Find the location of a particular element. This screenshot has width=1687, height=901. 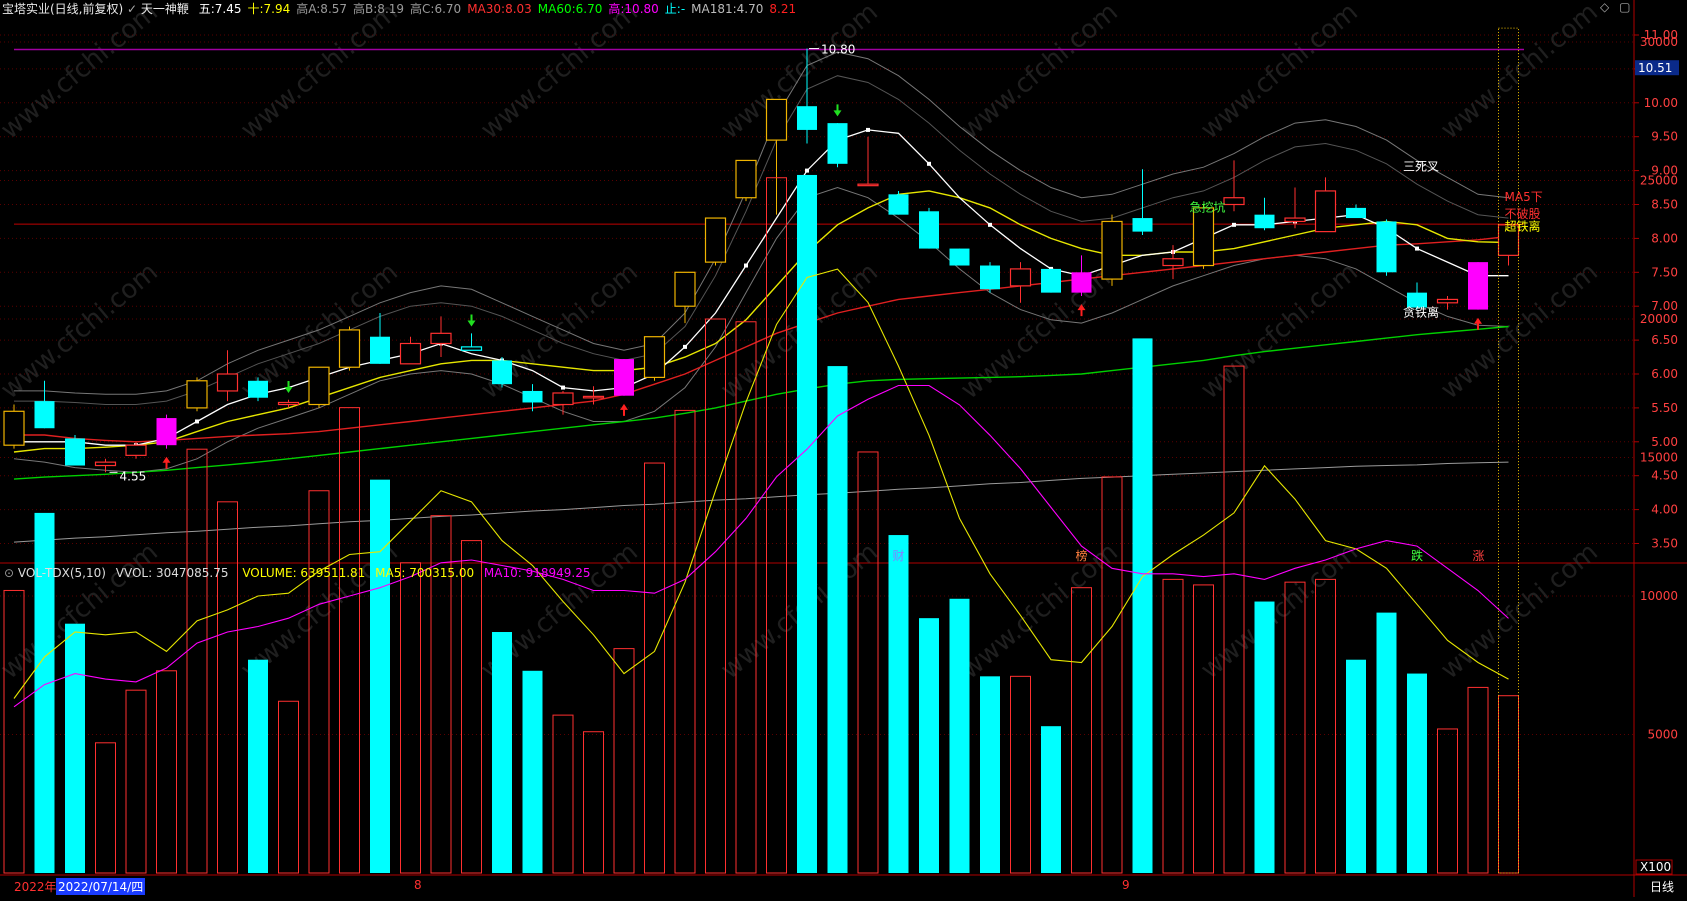

event-marker: 涨 is located at coordinates (1479, 555).